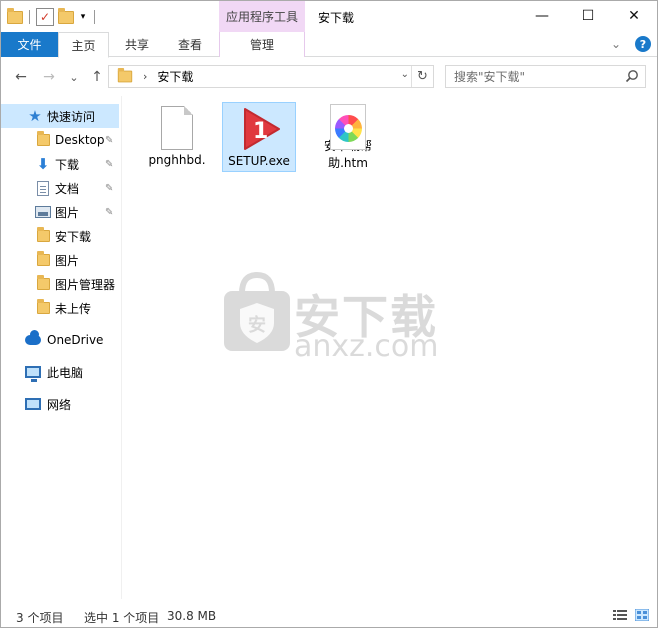 The width and height of the screenshot is (658, 628). I want to click on back-button: ←, so click(21, 77).